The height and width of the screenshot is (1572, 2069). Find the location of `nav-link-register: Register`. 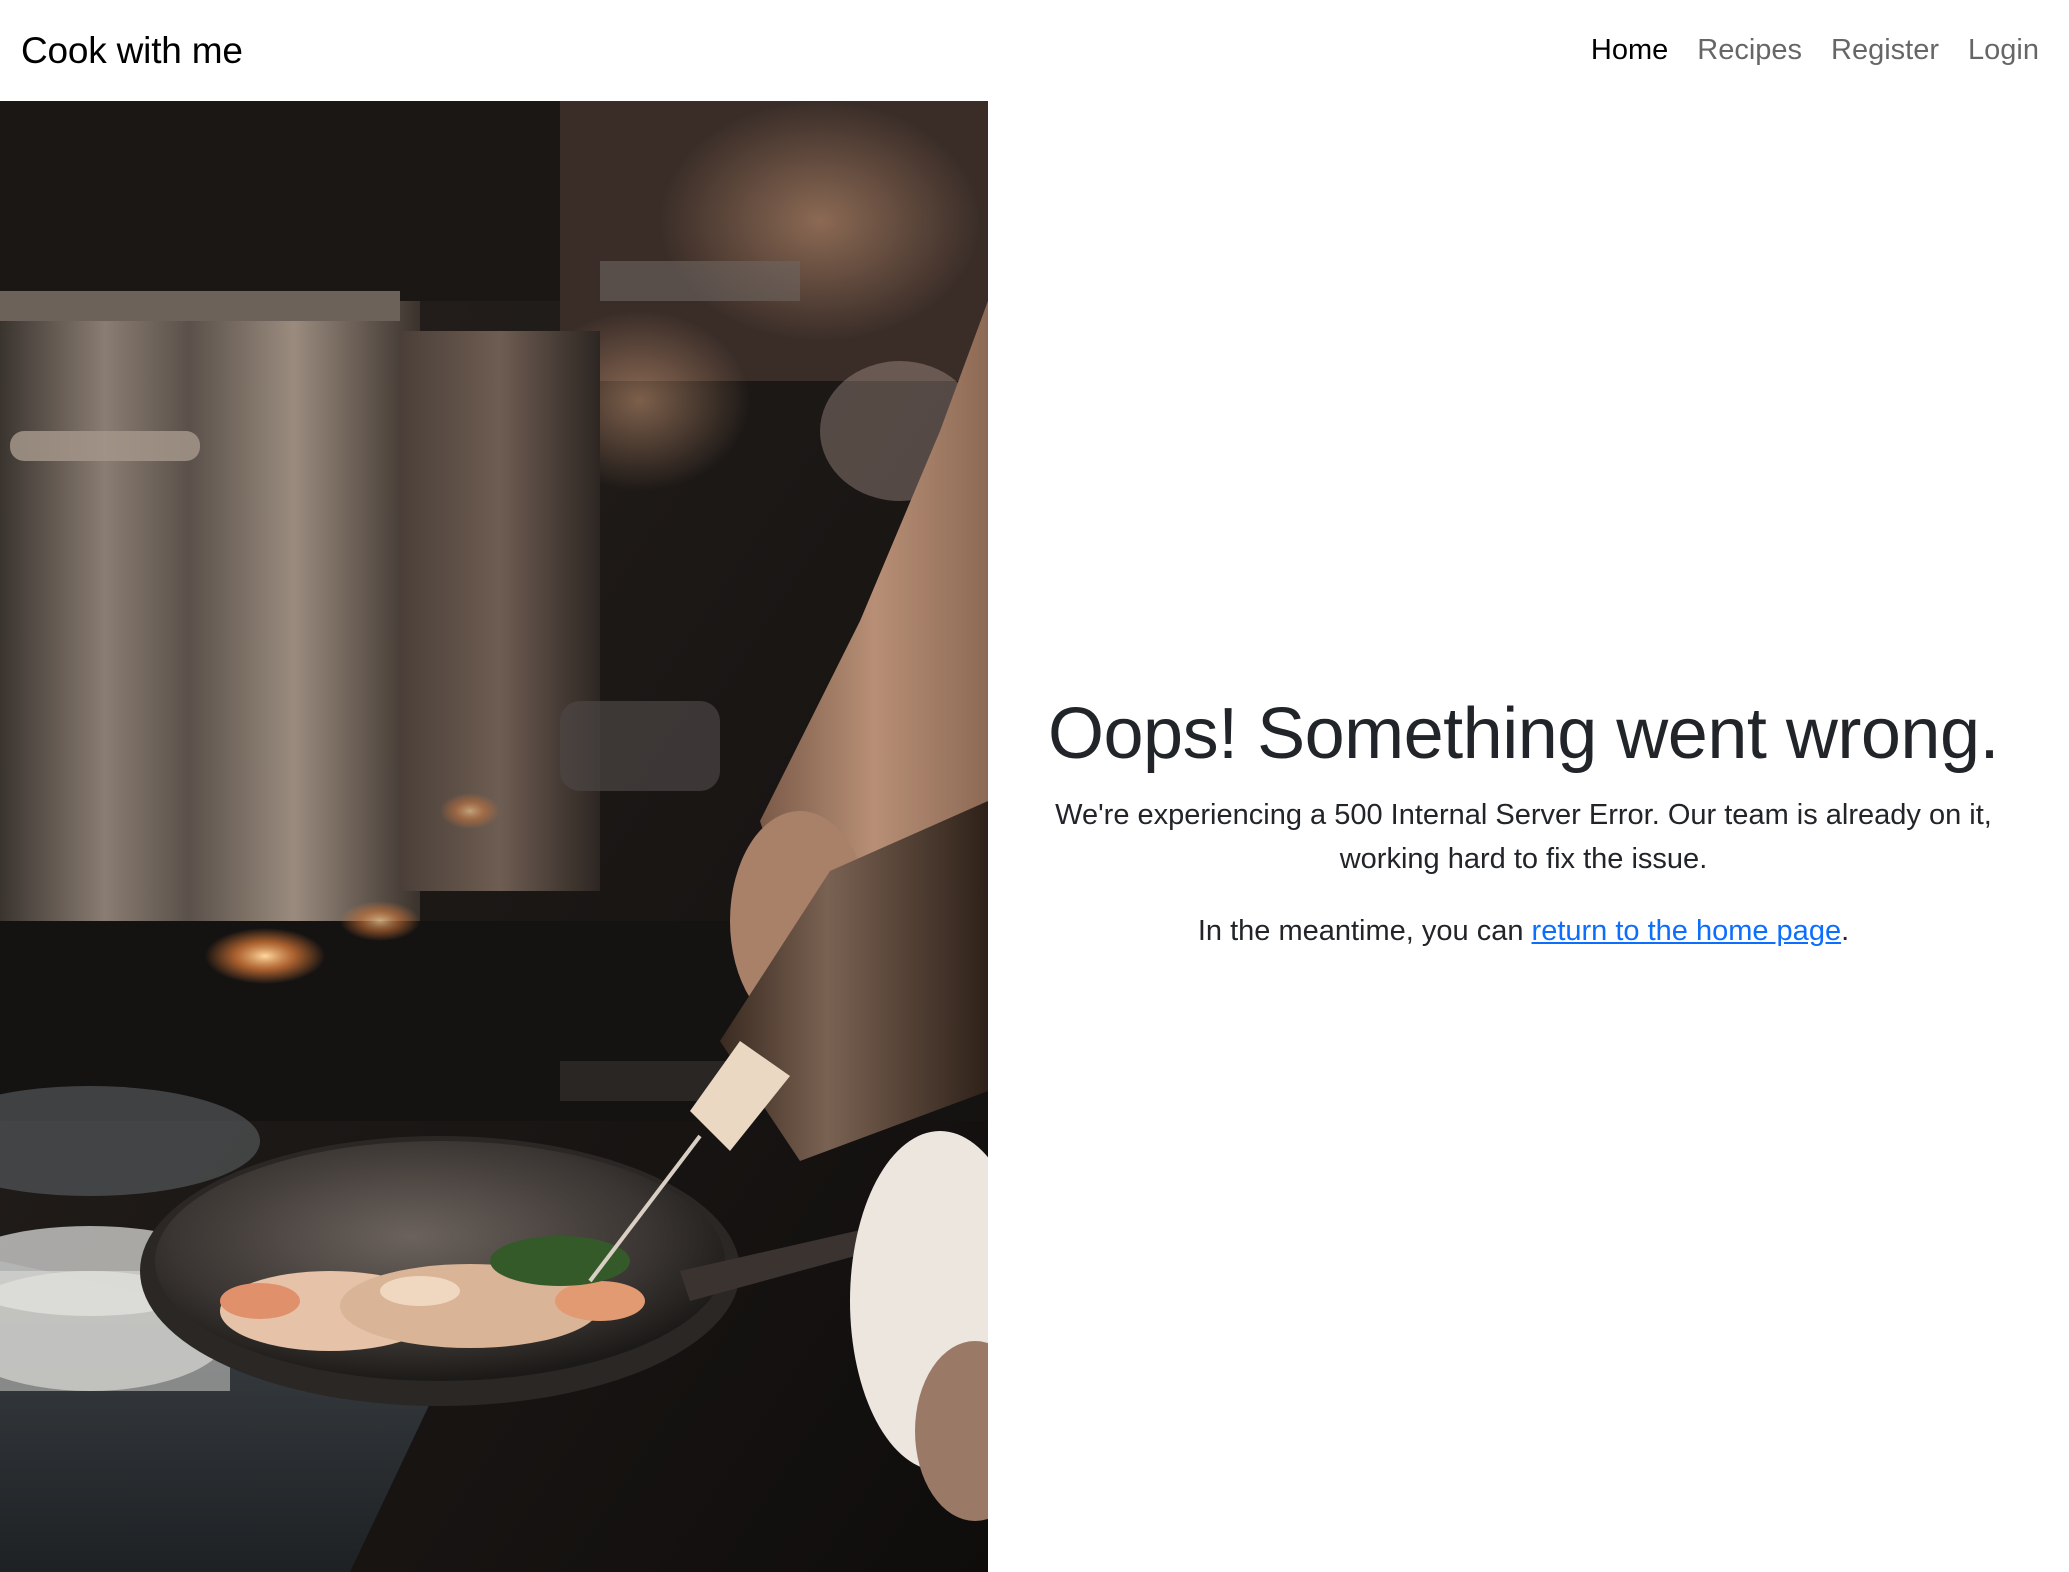

nav-link-register: Register is located at coordinates (1885, 50).